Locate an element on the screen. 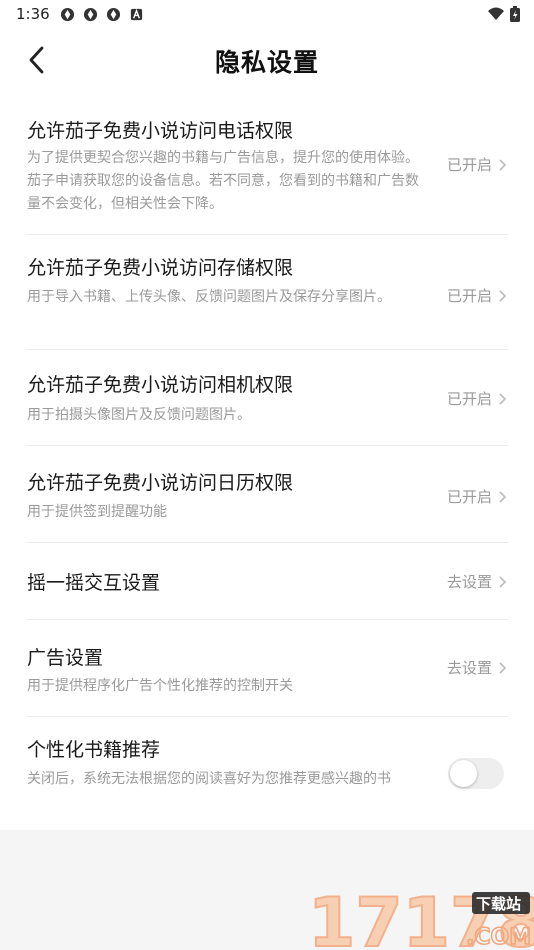 This screenshot has height=950, width=534. setting-ad-settings: 广告设置 用于提供程序化广告个性化推荐的控制开关 去设置 is located at coordinates (267, 668).